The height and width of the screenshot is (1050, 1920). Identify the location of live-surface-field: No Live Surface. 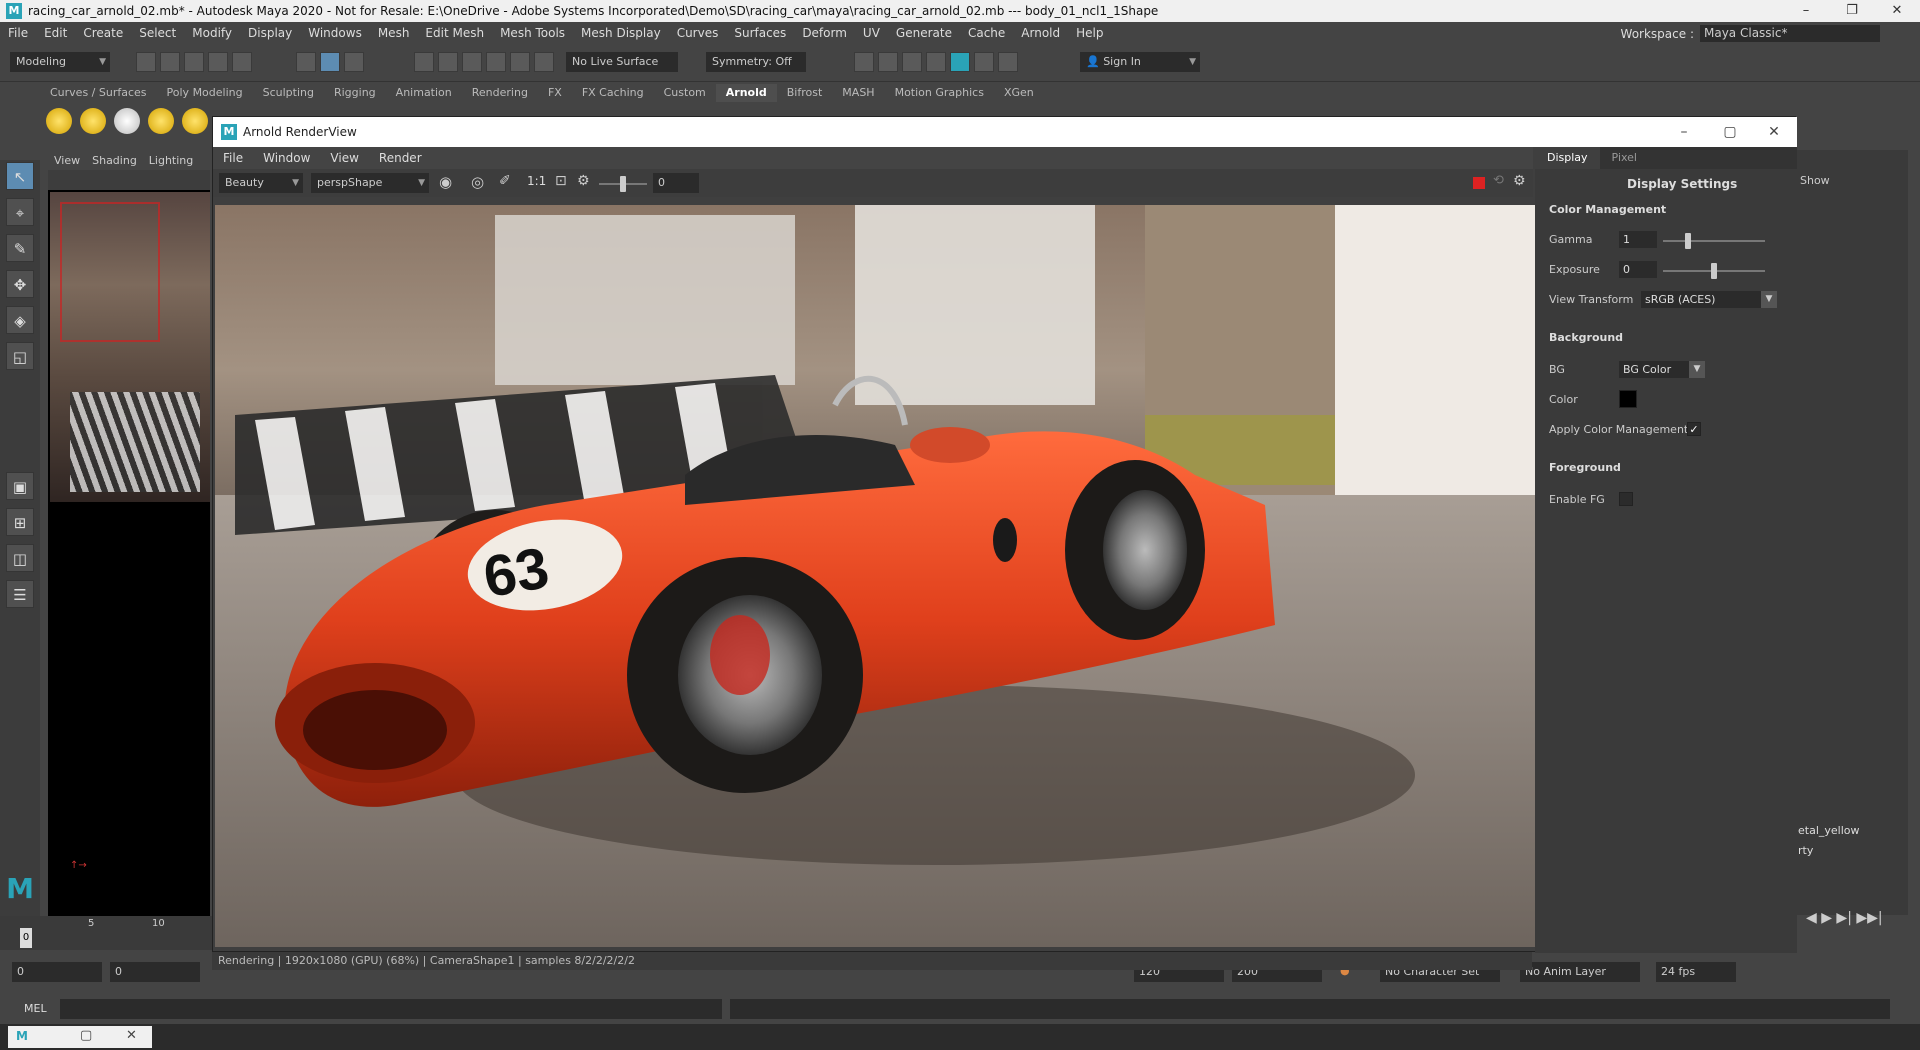
(622, 62).